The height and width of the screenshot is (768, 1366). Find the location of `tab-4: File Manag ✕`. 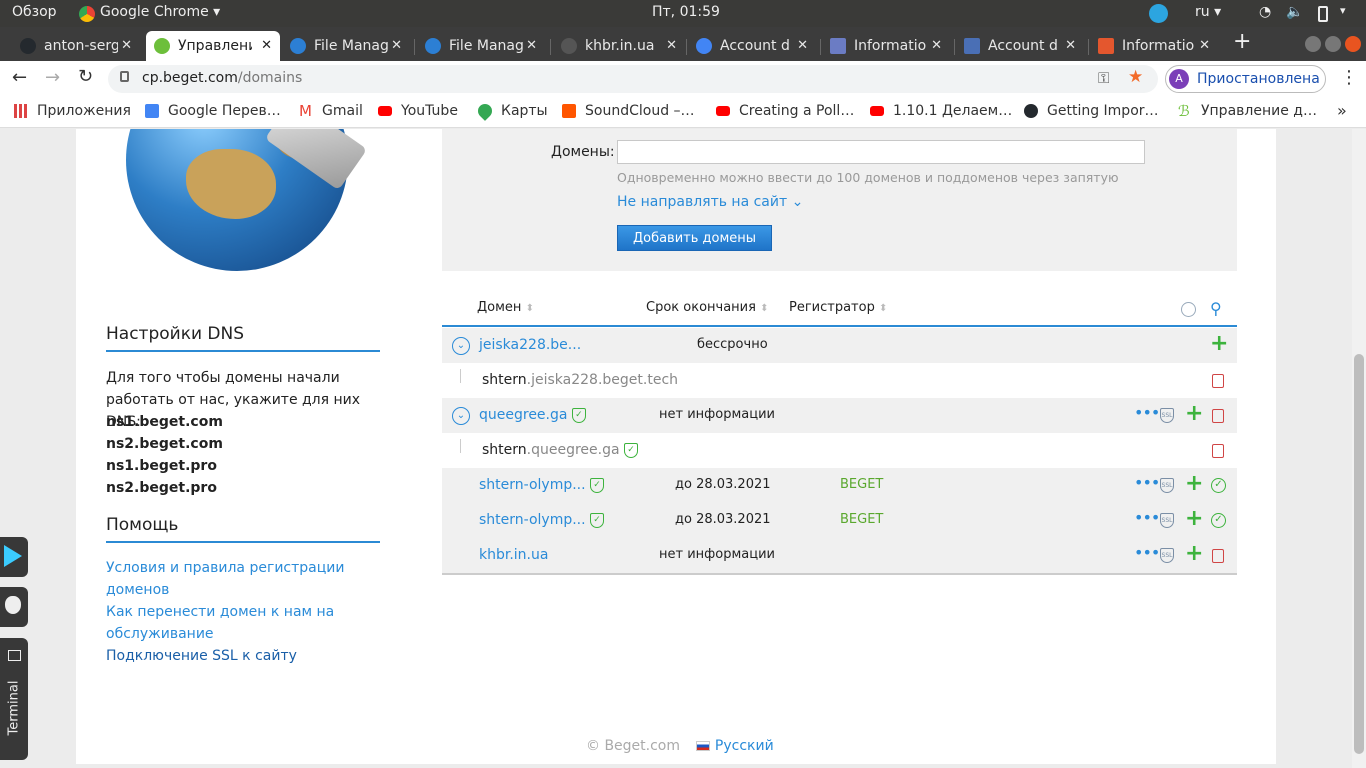

tab-4: File Manag ✕ is located at coordinates (481, 46).